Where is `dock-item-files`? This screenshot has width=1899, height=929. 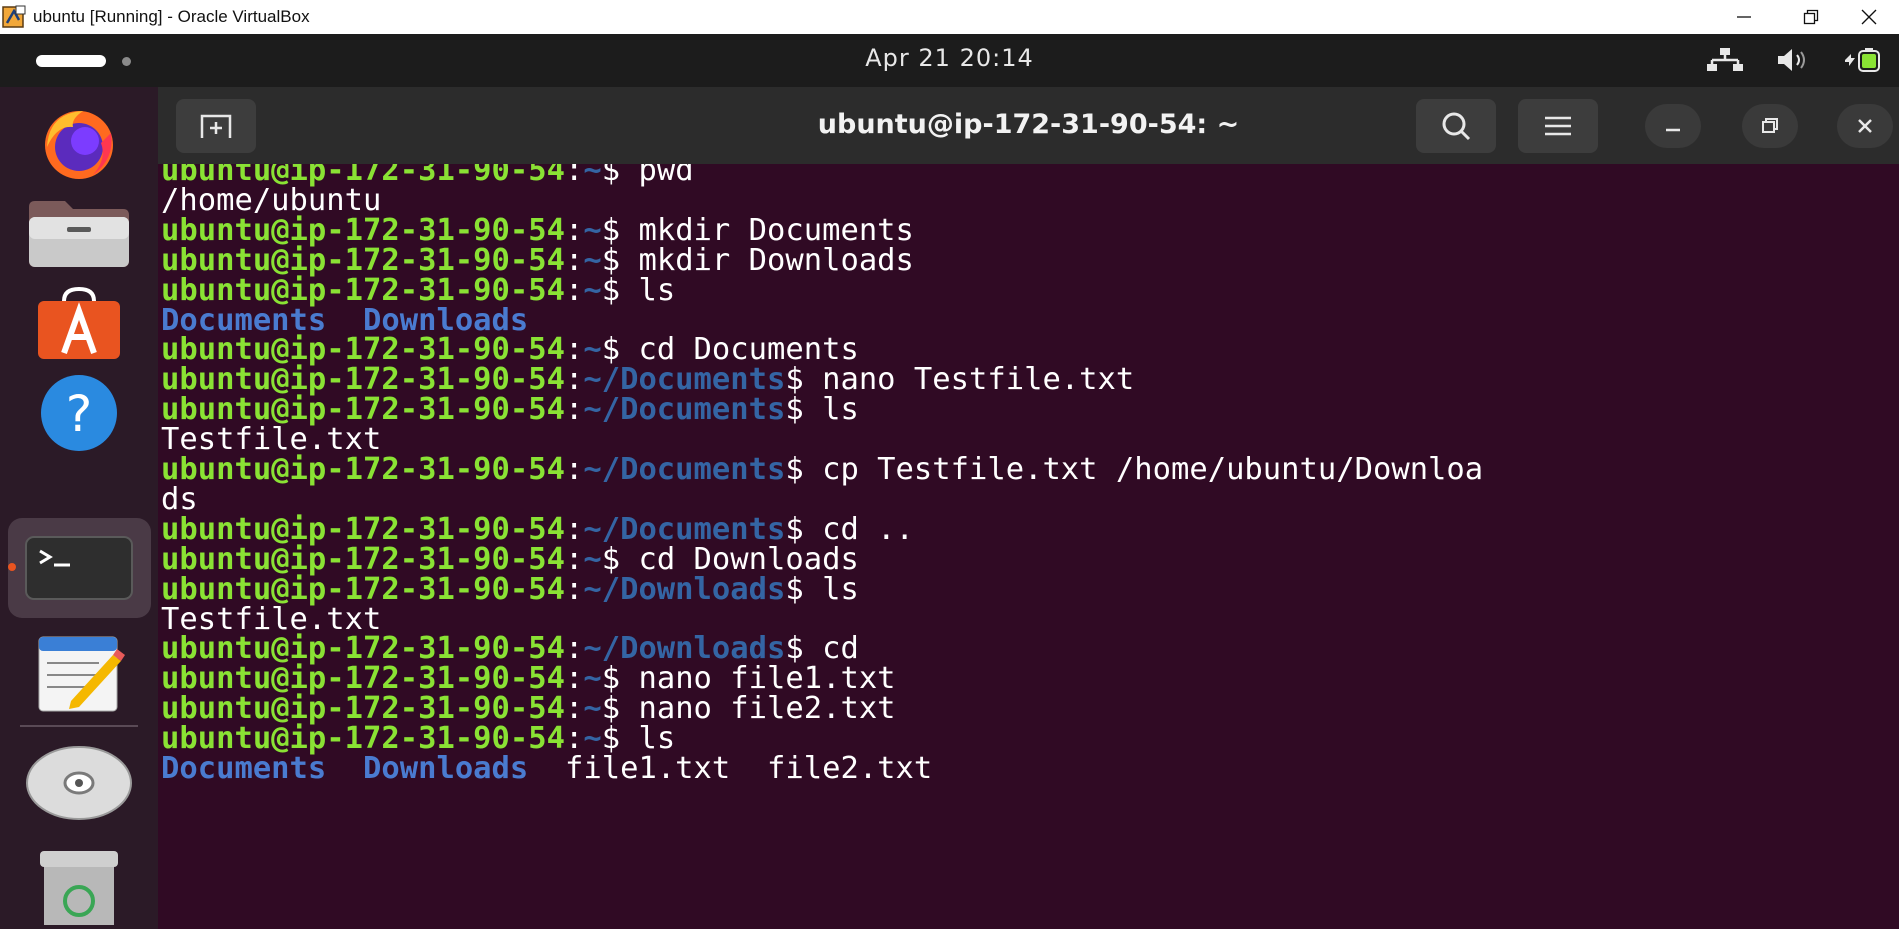 dock-item-files is located at coordinates (79, 233).